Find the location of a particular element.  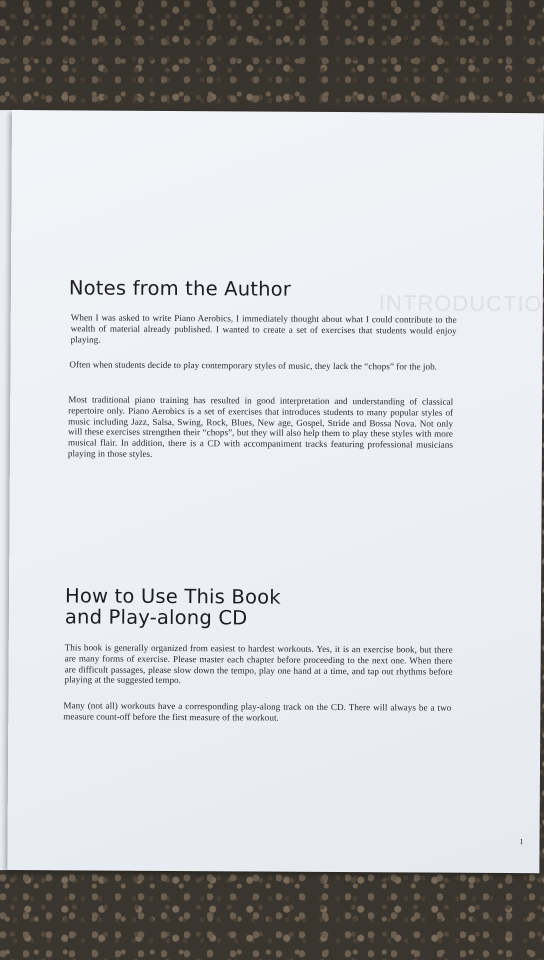

background-ground is located at coordinates (272, 59).